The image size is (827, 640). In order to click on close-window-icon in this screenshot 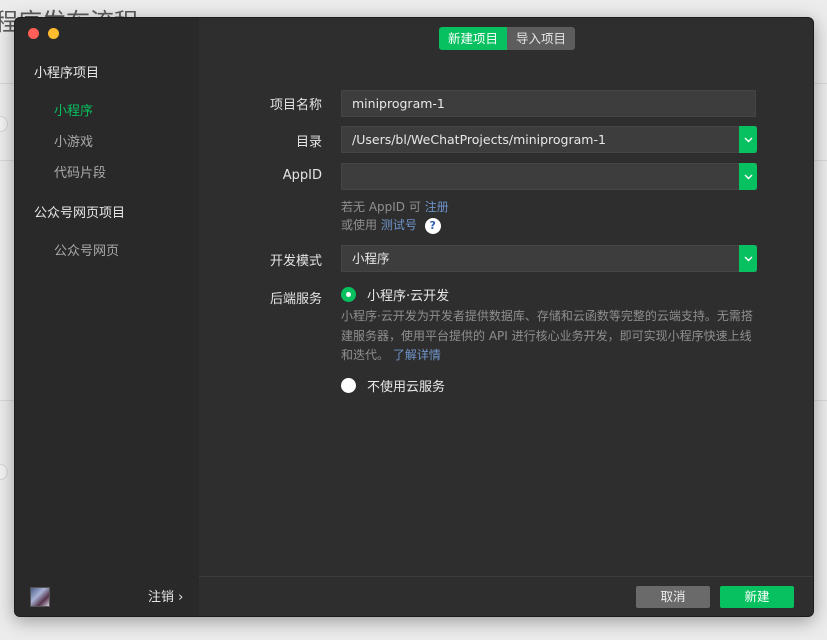, I will do `click(33, 33)`.